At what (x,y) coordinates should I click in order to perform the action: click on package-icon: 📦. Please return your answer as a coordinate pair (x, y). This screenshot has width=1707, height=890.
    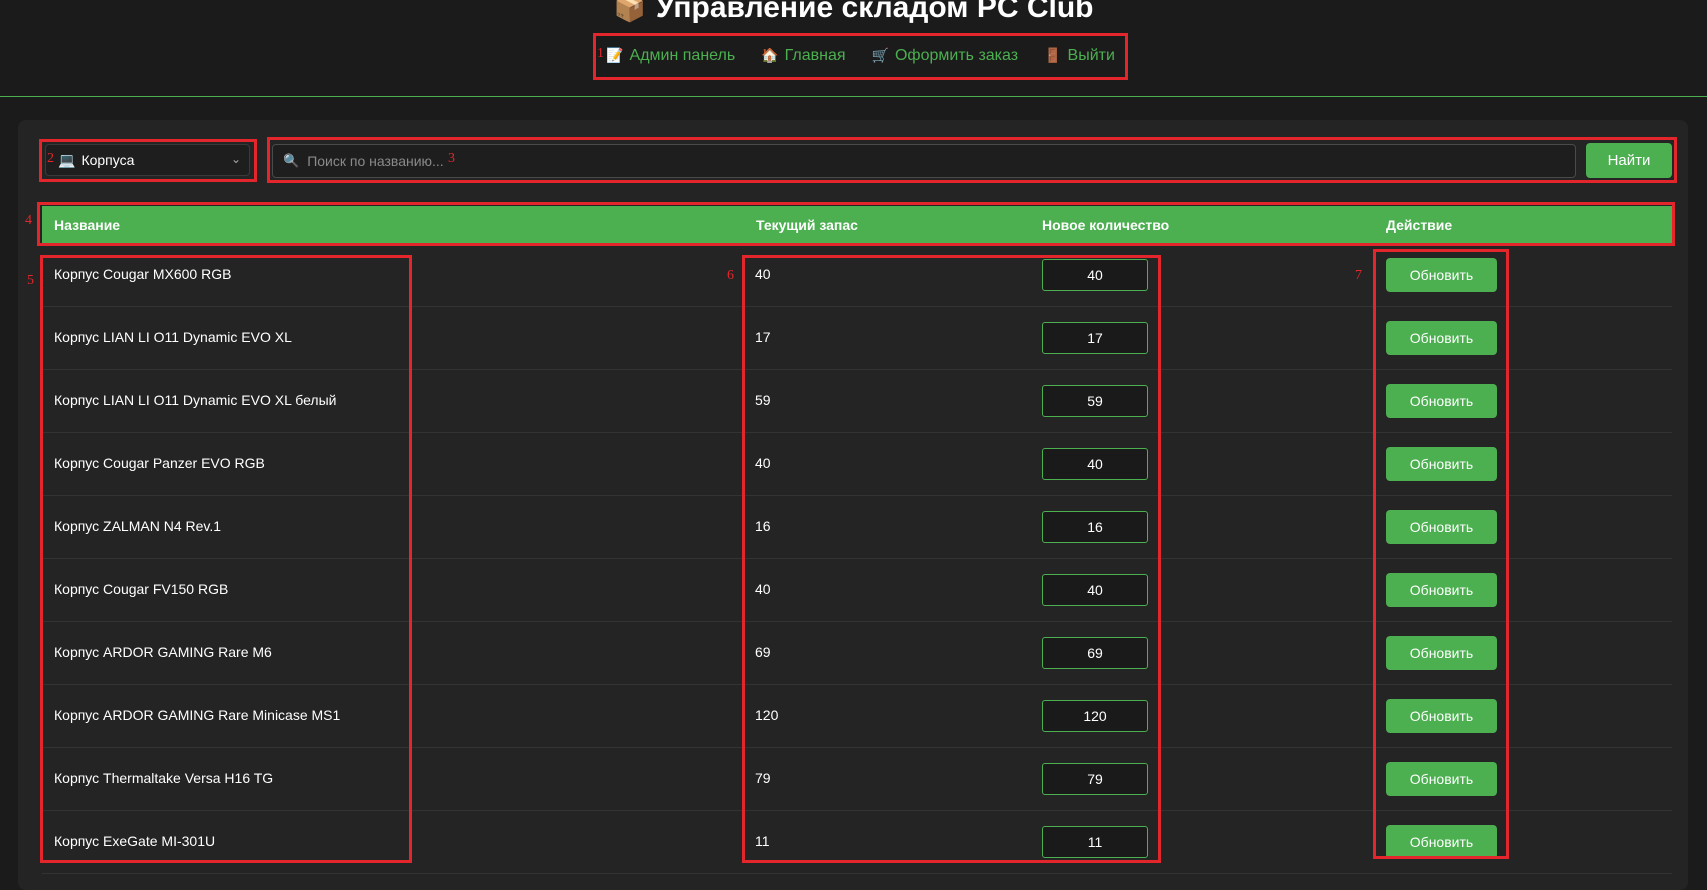
    Looking at the image, I should click on (629, 11).